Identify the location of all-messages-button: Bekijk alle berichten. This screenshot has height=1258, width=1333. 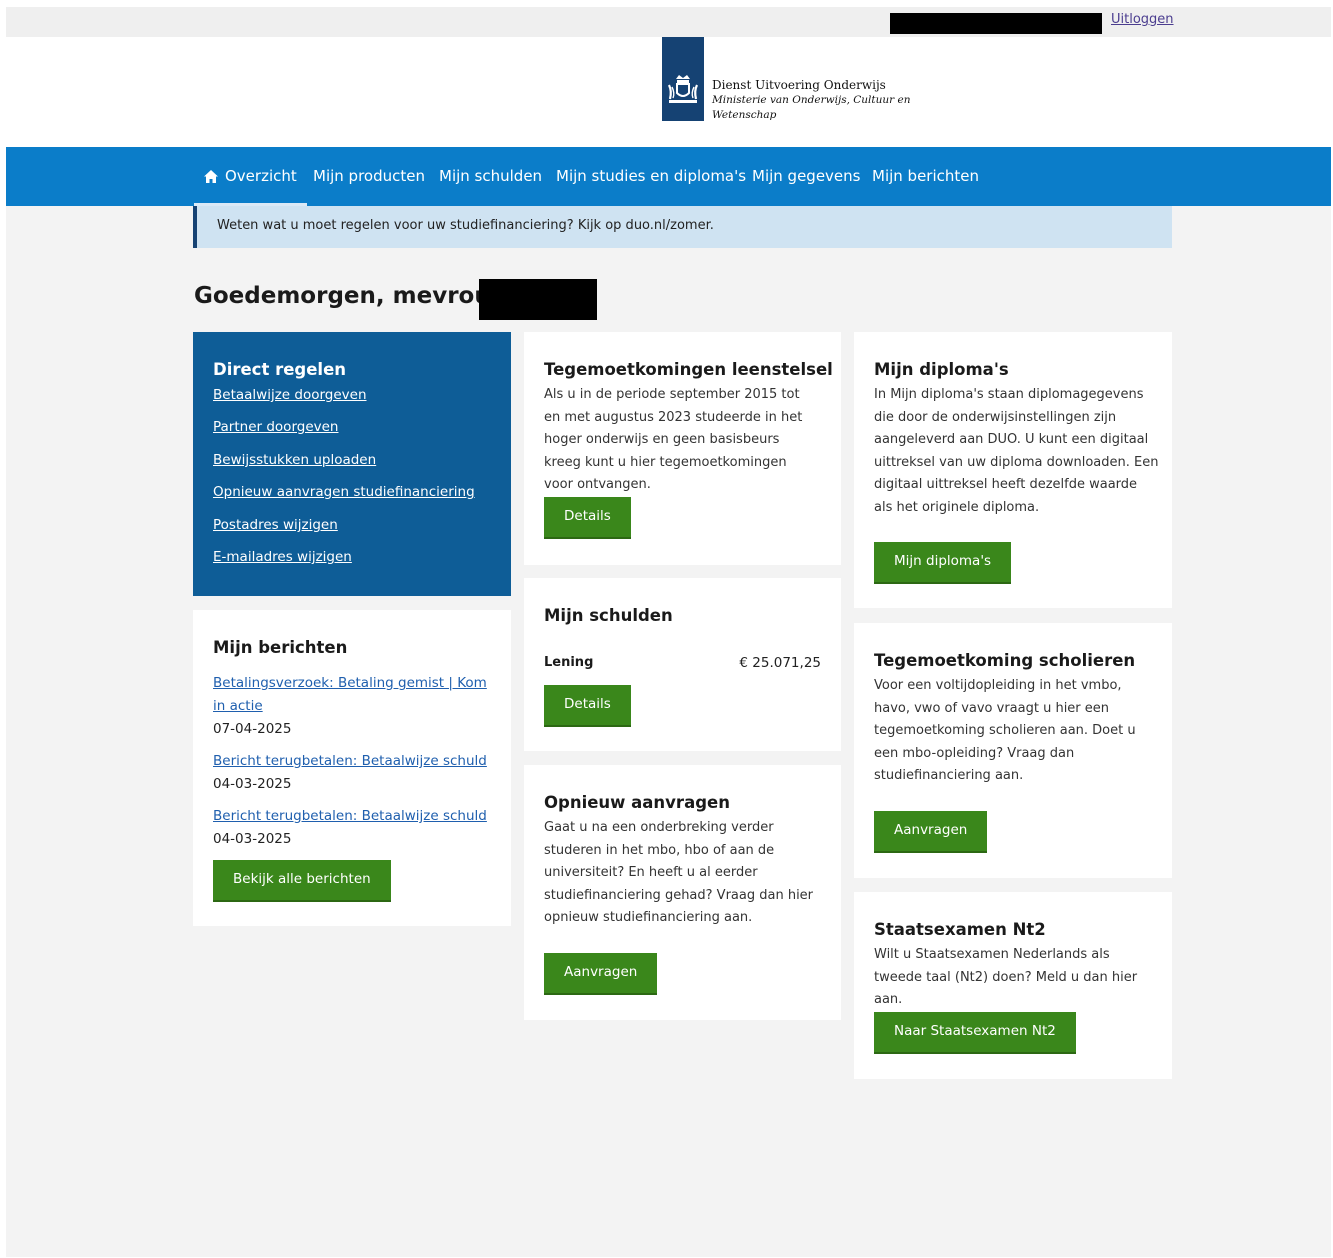
(302, 880).